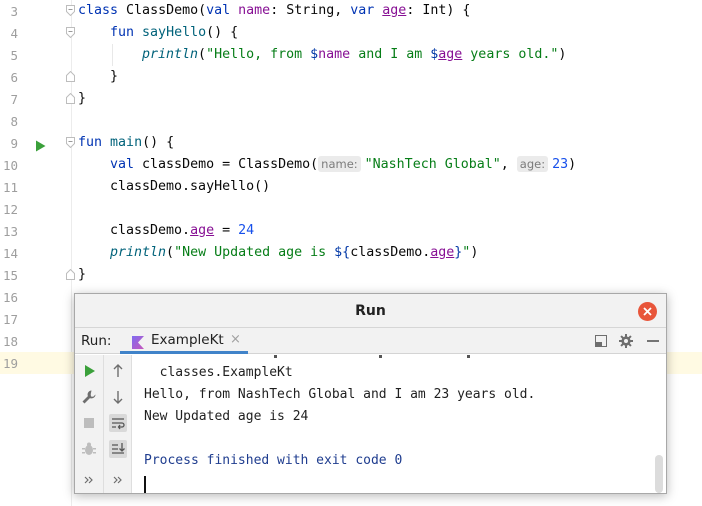  Describe the element at coordinates (14, 33) in the screenshot. I see `line-number: 4` at that location.